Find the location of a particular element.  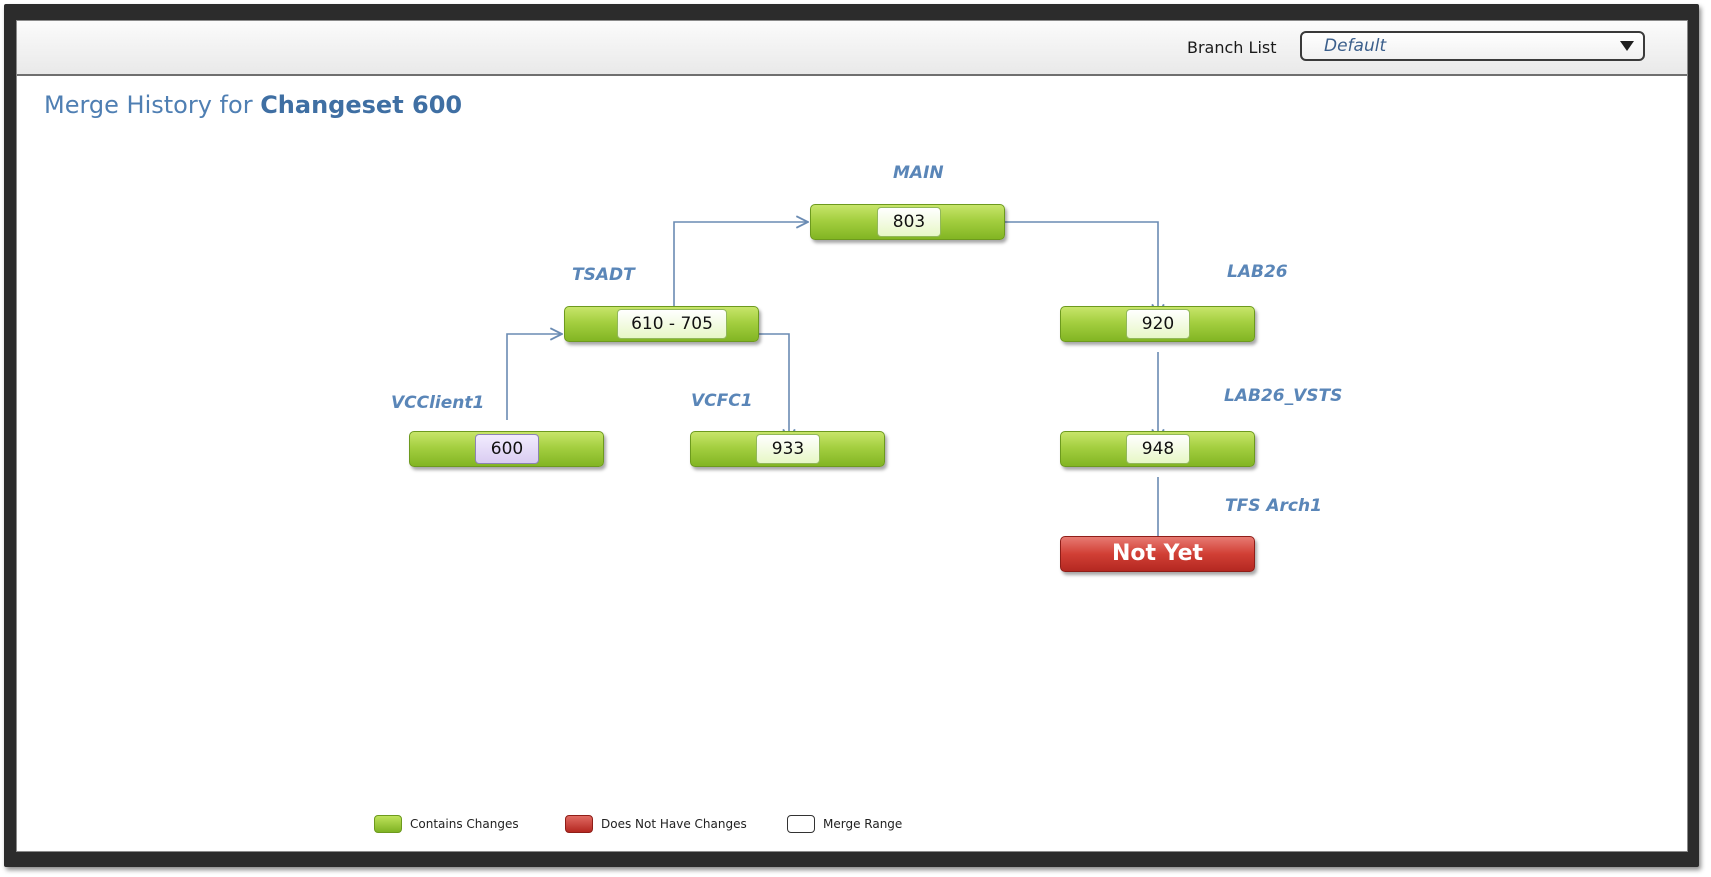

changeset-chip-vcclient1: 600 is located at coordinates (507, 449).